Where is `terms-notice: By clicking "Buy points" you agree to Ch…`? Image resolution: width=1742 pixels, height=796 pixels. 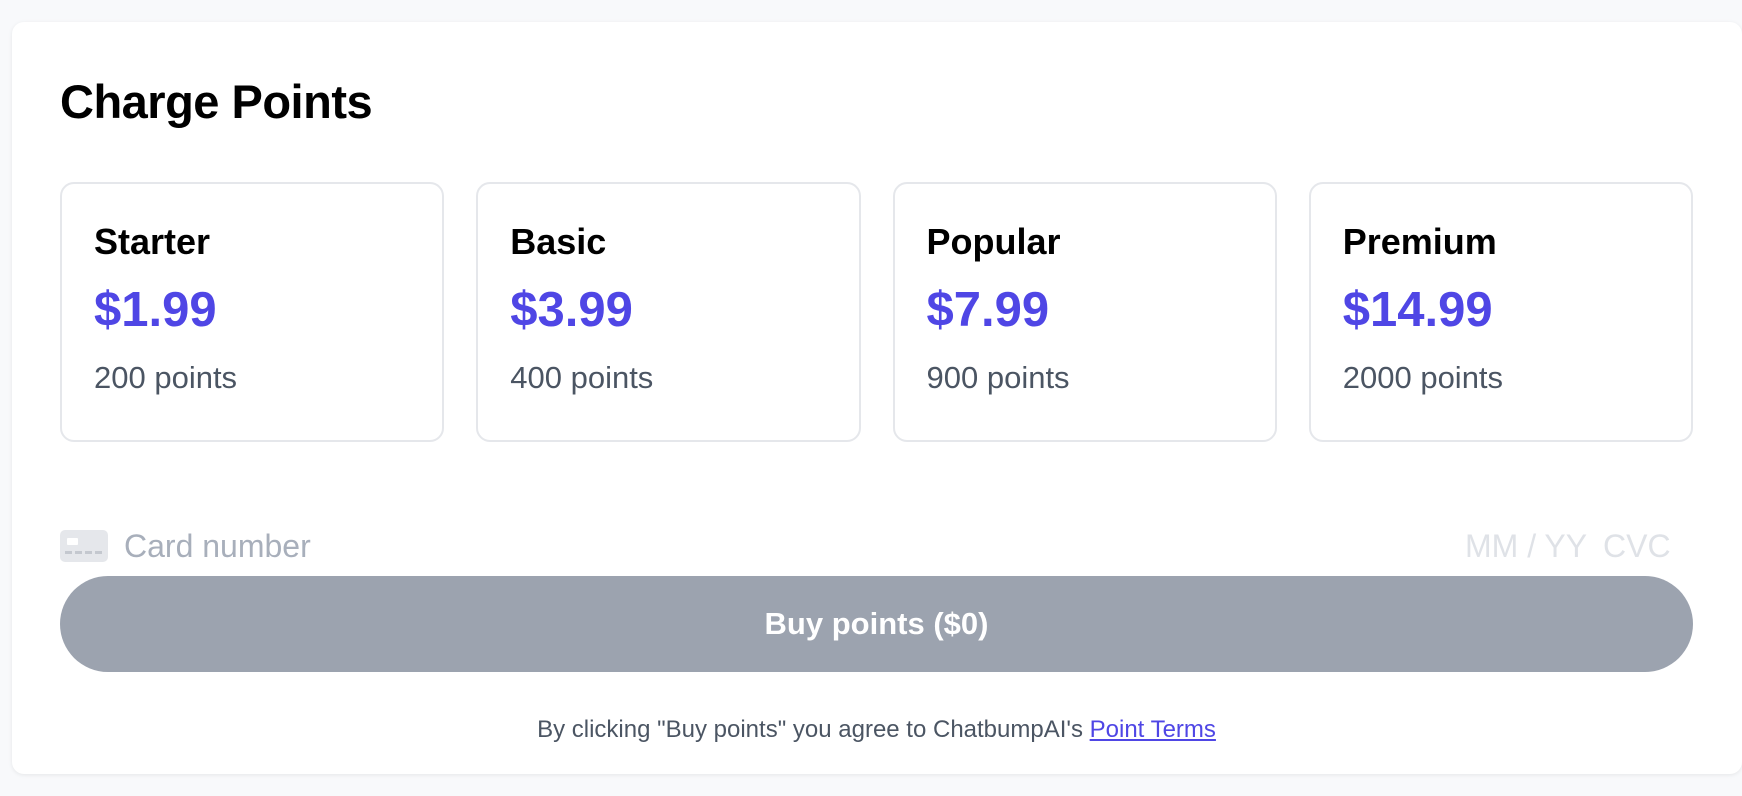 terms-notice: By clicking "Buy points" you agree to Ch… is located at coordinates (876, 730).